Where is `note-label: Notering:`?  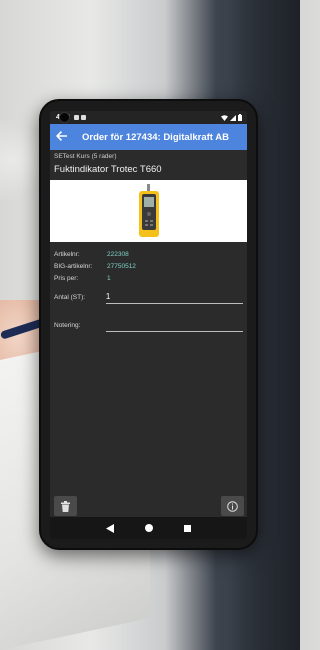 note-label: Notering: is located at coordinates (67, 325).